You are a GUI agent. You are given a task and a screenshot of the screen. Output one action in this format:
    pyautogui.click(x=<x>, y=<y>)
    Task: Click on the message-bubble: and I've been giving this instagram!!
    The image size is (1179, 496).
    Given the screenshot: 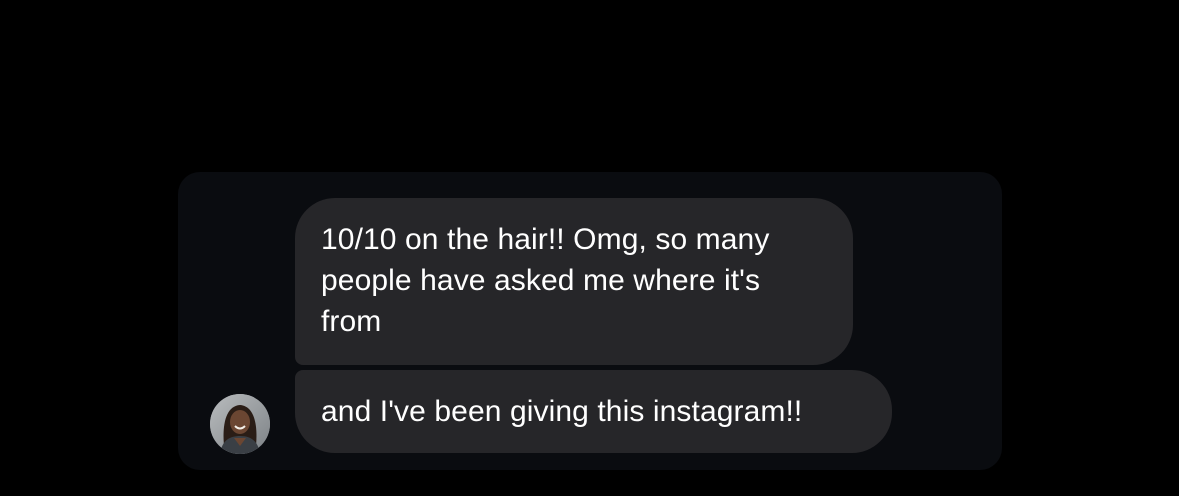 What is the action you would take?
    pyautogui.click(x=593, y=411)
    